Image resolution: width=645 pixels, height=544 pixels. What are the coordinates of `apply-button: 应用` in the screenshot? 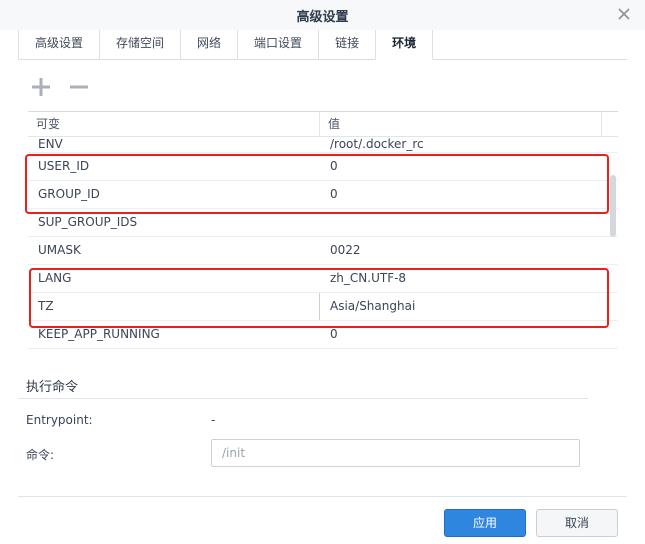 It's located at (485, 523).